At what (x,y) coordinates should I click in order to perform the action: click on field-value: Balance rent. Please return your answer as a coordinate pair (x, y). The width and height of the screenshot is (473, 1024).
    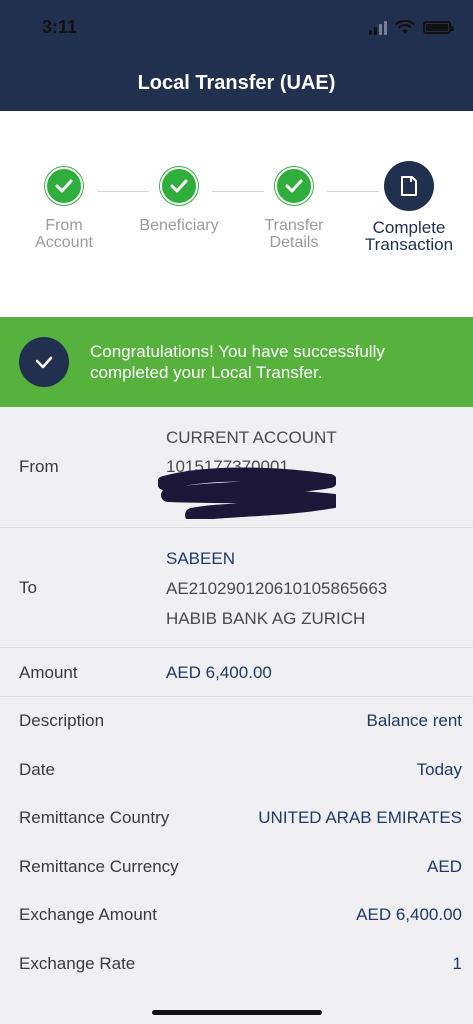
    Looking at the image, I should click on (414, 720).